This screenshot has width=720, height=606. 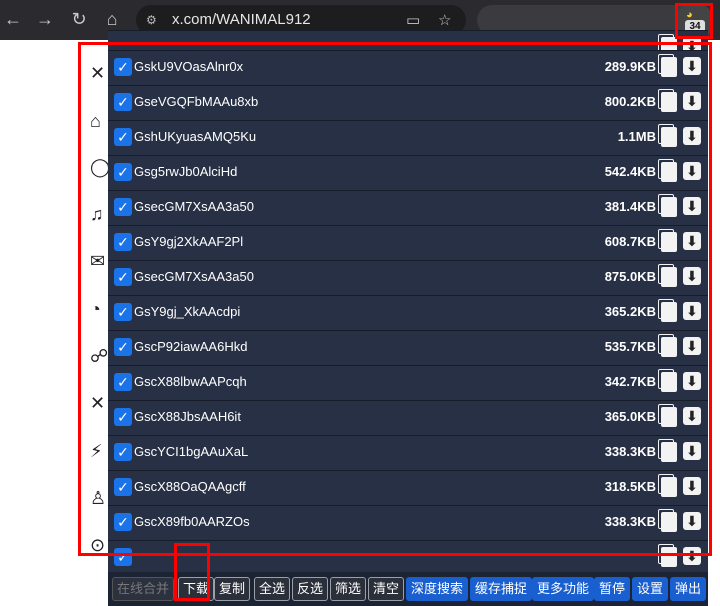 I want to click on file-name: GscX88OaQAAgcff, so click(x=190, y=486).